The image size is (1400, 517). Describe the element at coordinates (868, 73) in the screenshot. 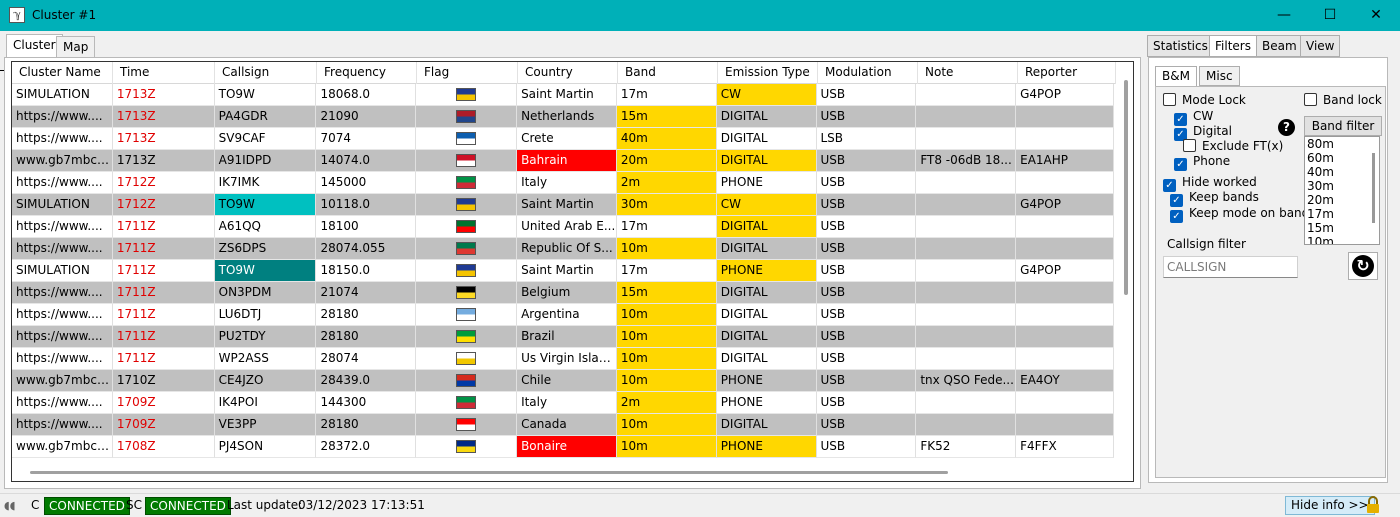

I see `column-header: Modulation` at that location.